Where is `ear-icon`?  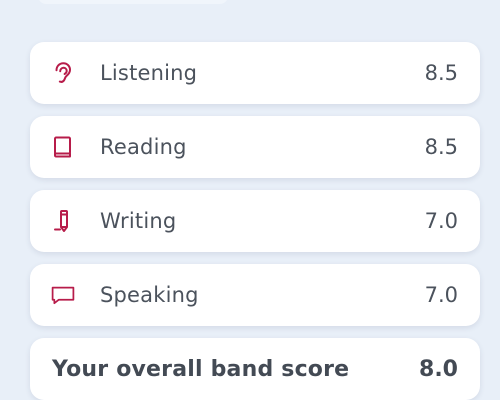
ear-icon is located at coordinates (63, 73).